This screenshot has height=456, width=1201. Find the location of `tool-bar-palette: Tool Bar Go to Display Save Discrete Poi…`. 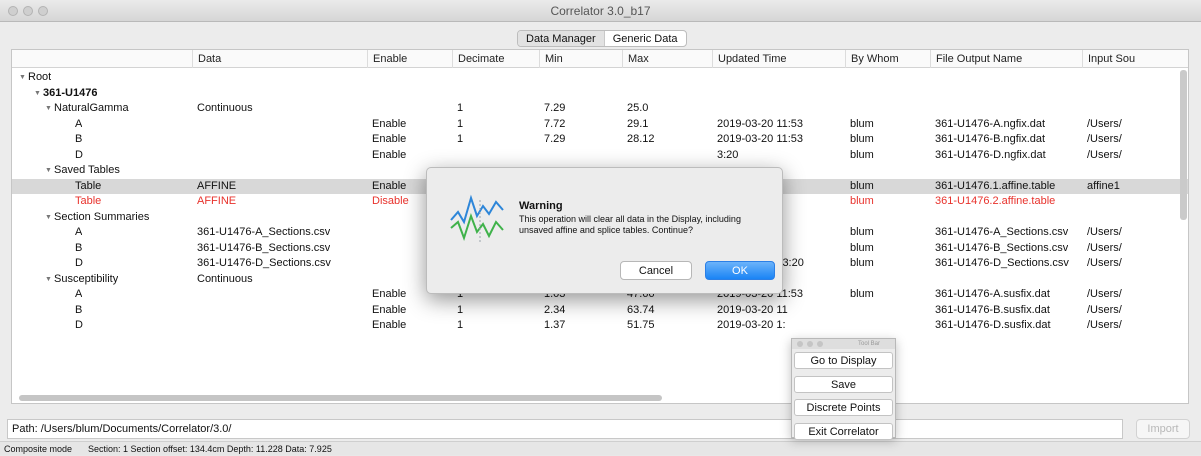

tool-bar-palette: Tool Bar Go to Display Save Discrete Poi… is located at coordinates (843, 389).